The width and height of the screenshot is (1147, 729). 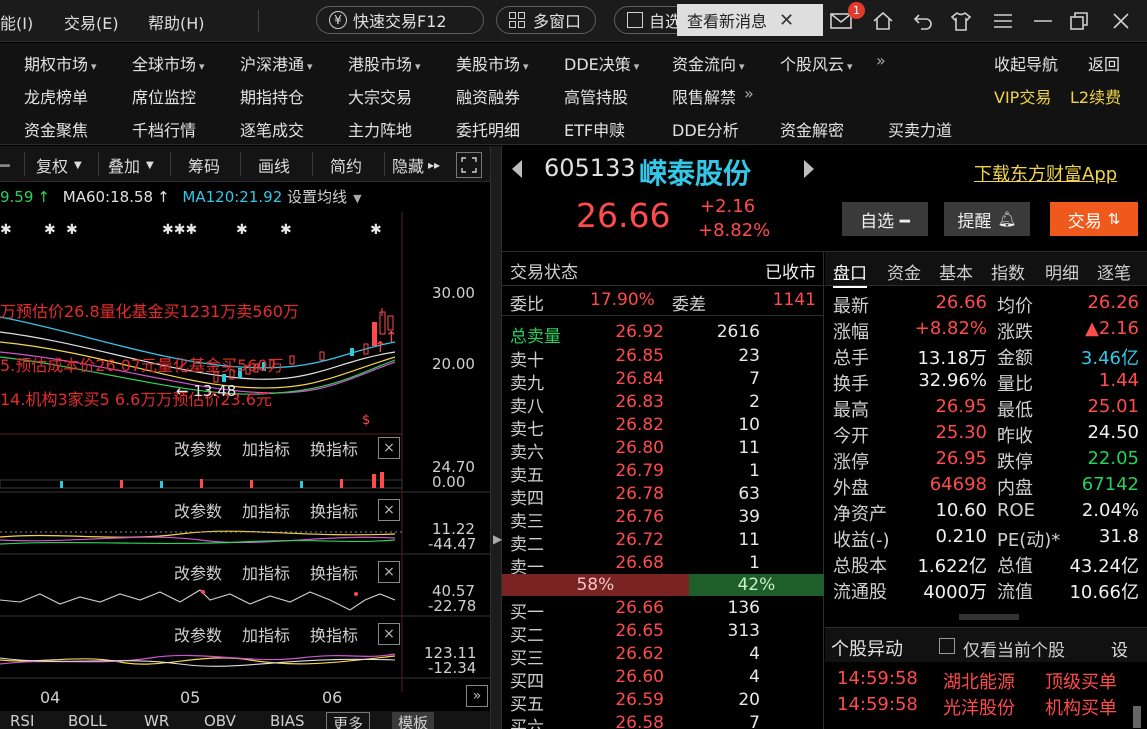 What do you see at coordinates (204, 165) in the screenshot?
I see `chips-button: 筹码` at bounding box center [204, 165].